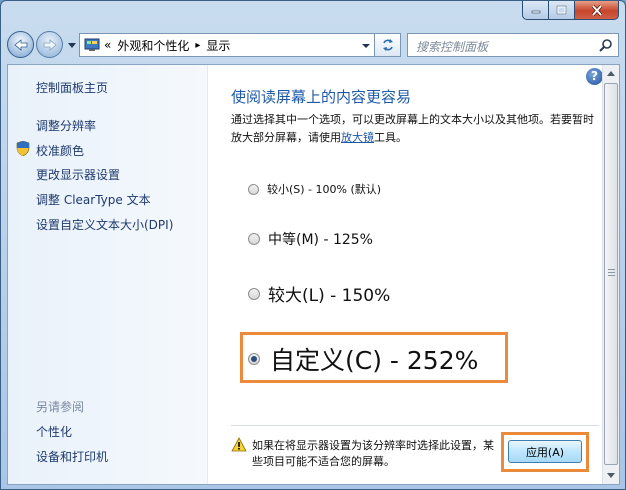 The height and width of the screenshot is (490, 626). I want to click on address-overflow: «, so click(107, 45).